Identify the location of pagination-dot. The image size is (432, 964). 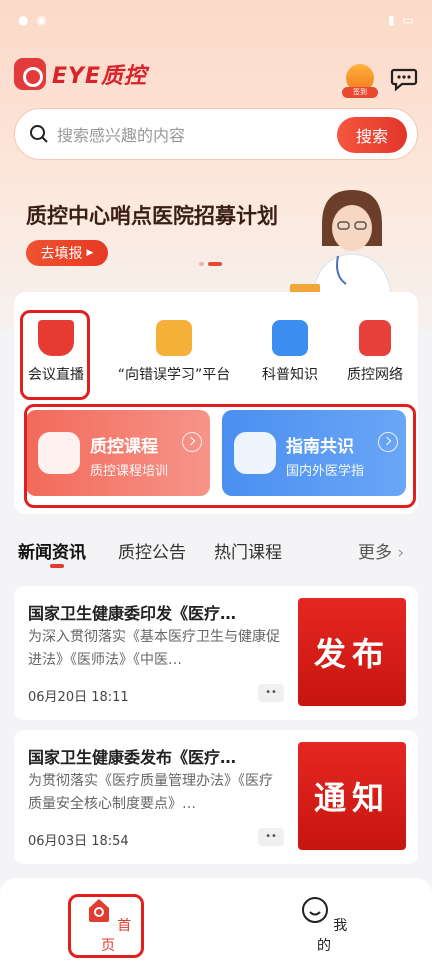
(201, 264).